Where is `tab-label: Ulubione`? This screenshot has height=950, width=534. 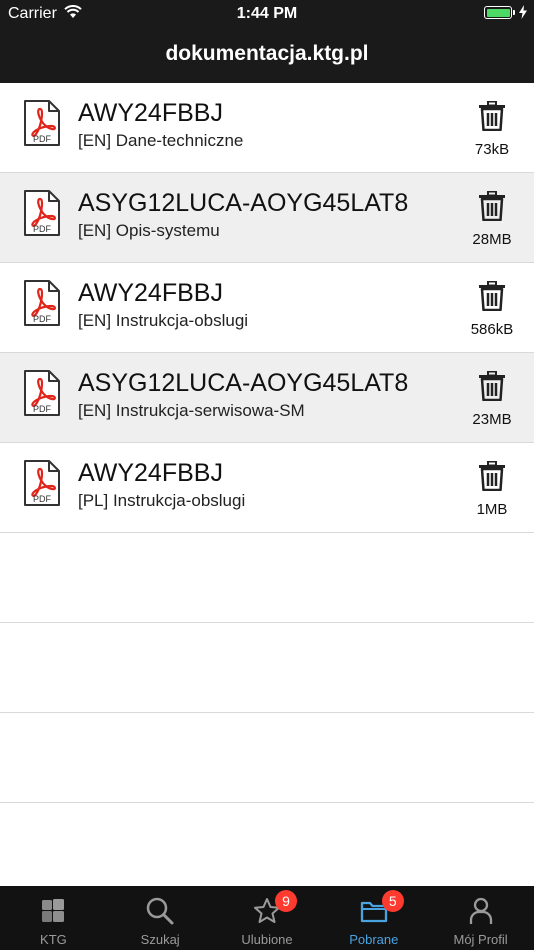 tab-label: Ulubione is located at coordinates (267, 939).